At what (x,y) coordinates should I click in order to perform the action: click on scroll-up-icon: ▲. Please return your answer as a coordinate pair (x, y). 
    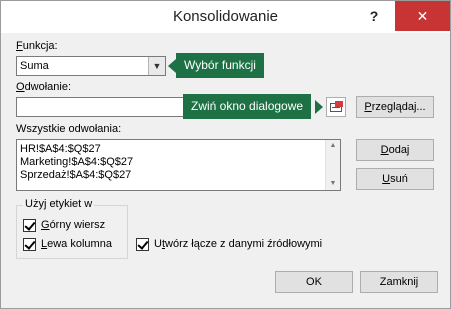
    Looking at the image, I should click on (333, 146).